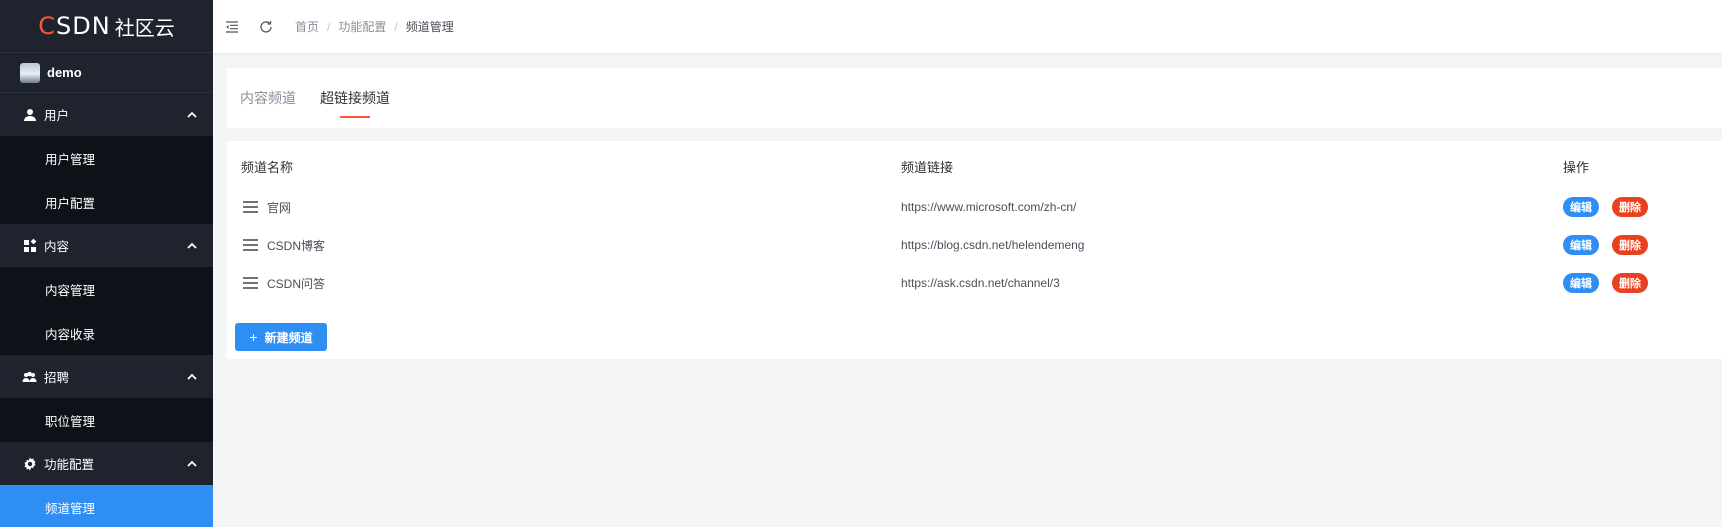 This screenshot has width=1722, height=527. Describe the element at coordinates (106, 506) in the screenshot. I see `sidebar-item-channel-management: 频道管理` at that location.